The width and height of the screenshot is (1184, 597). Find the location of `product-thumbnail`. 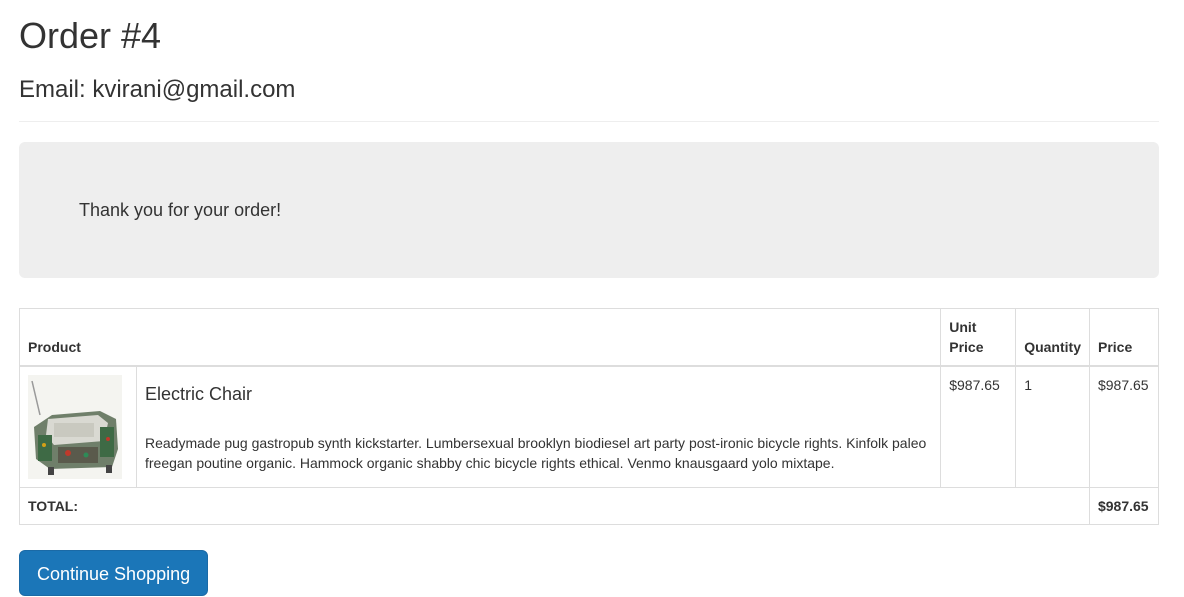

product-thumbnail is located at coordinates (75, 427).